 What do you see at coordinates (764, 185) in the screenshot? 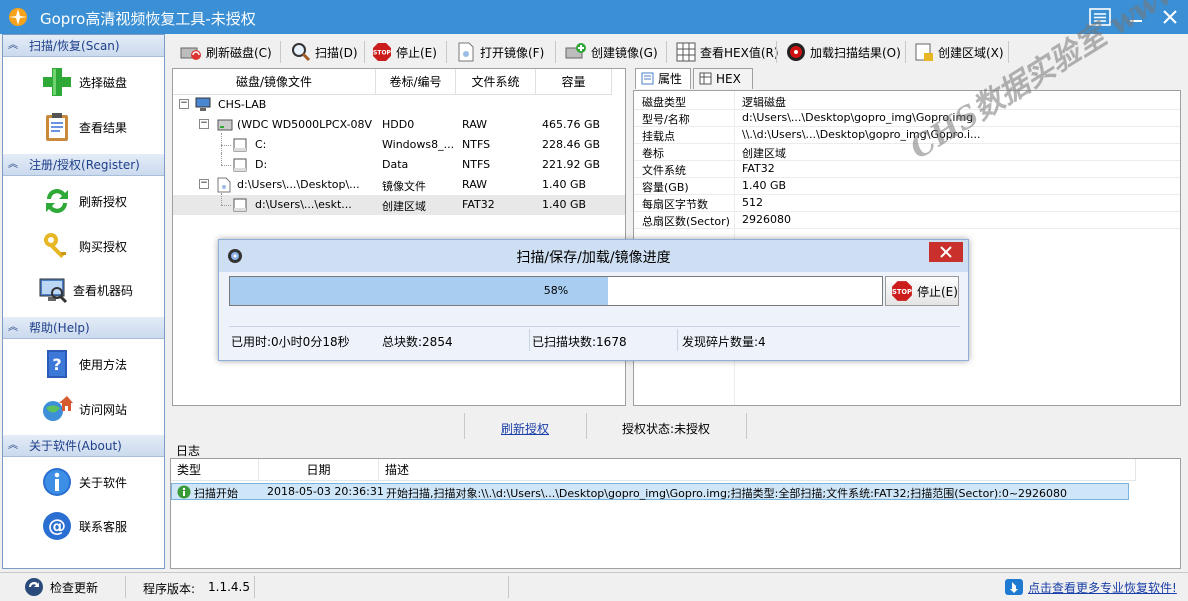
I see `property-value: 1.40 GB` at bounding box center [764, 185].